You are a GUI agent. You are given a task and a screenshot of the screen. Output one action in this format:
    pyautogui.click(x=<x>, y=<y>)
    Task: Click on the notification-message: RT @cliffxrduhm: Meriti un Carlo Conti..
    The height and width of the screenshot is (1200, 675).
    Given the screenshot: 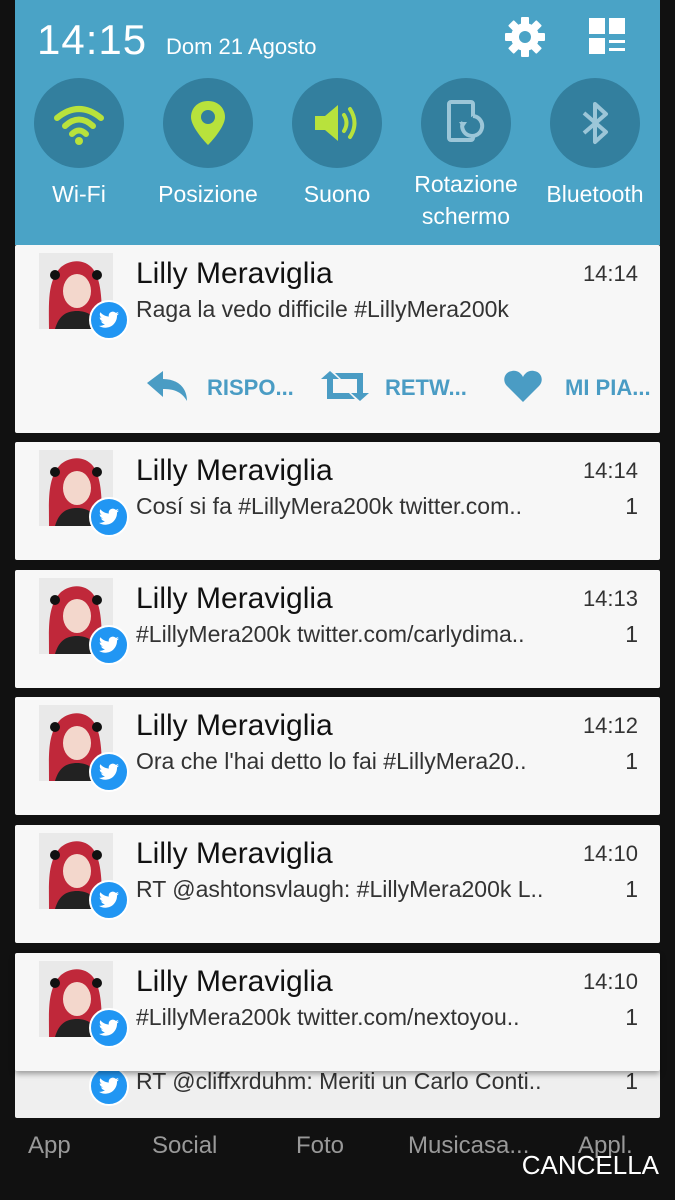 What is the action you would take?
    pyautogui.click(x=339, y=1081)
    